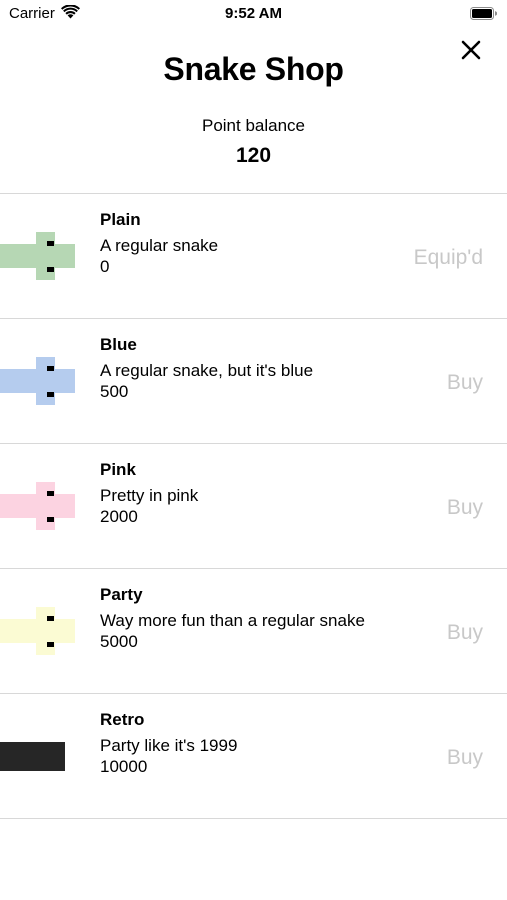  I want to click on skin-price: 10000, so click(124, 766).